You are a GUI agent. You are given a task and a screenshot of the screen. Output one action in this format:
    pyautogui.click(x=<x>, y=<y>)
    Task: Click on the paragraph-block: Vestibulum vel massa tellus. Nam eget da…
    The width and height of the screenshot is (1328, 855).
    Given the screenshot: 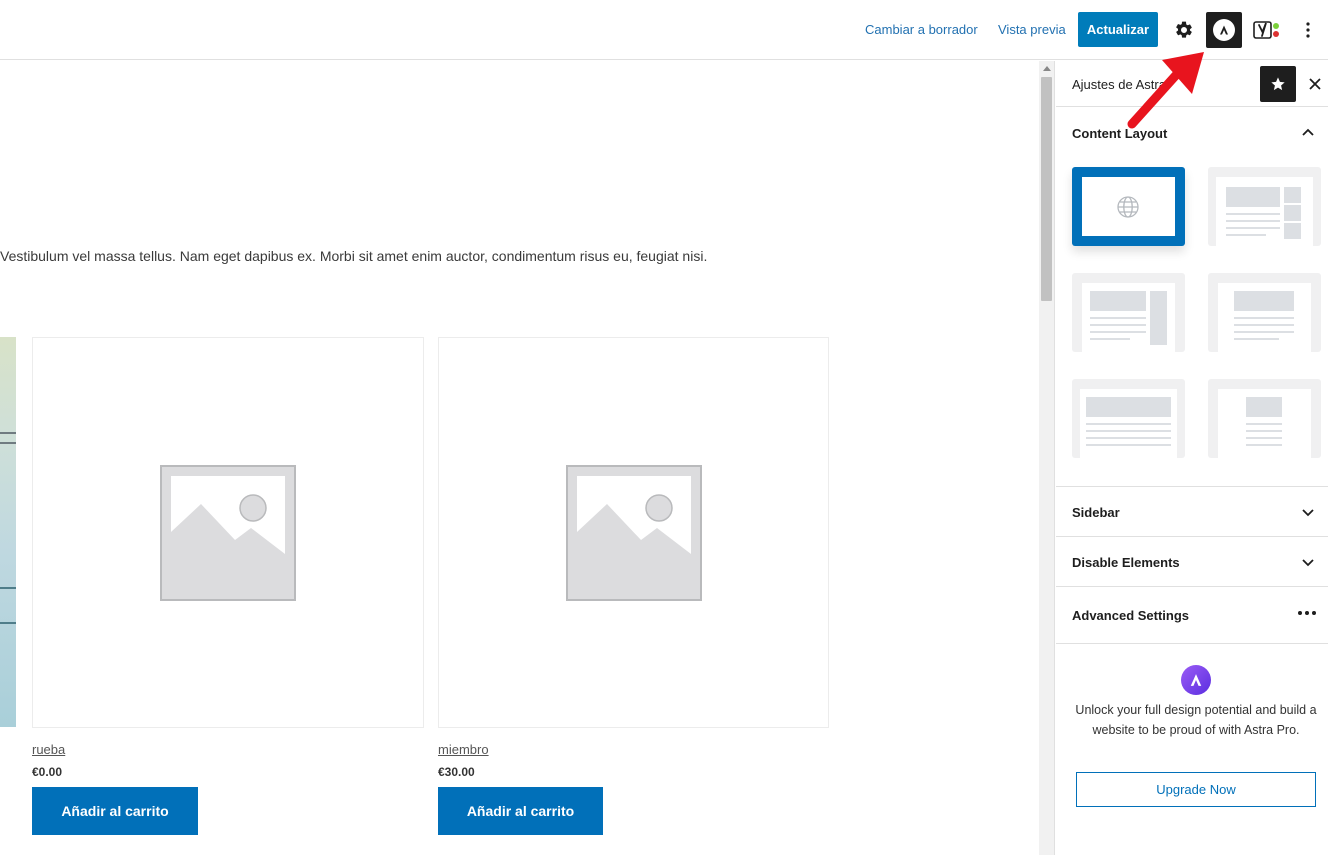 What is the action you would take?
    pyautogui.click(x=353, y=256)
    